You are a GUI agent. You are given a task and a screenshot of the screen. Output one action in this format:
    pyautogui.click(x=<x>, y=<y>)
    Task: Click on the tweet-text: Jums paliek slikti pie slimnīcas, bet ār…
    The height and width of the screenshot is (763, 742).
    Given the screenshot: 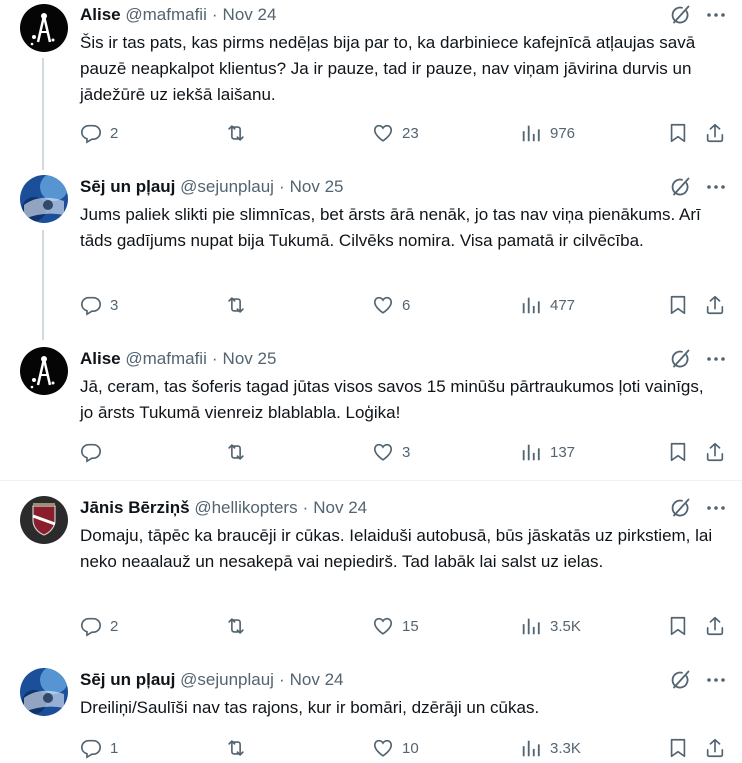 What is the action you would take?
    pyautogui.click(x=390, y=227)
    